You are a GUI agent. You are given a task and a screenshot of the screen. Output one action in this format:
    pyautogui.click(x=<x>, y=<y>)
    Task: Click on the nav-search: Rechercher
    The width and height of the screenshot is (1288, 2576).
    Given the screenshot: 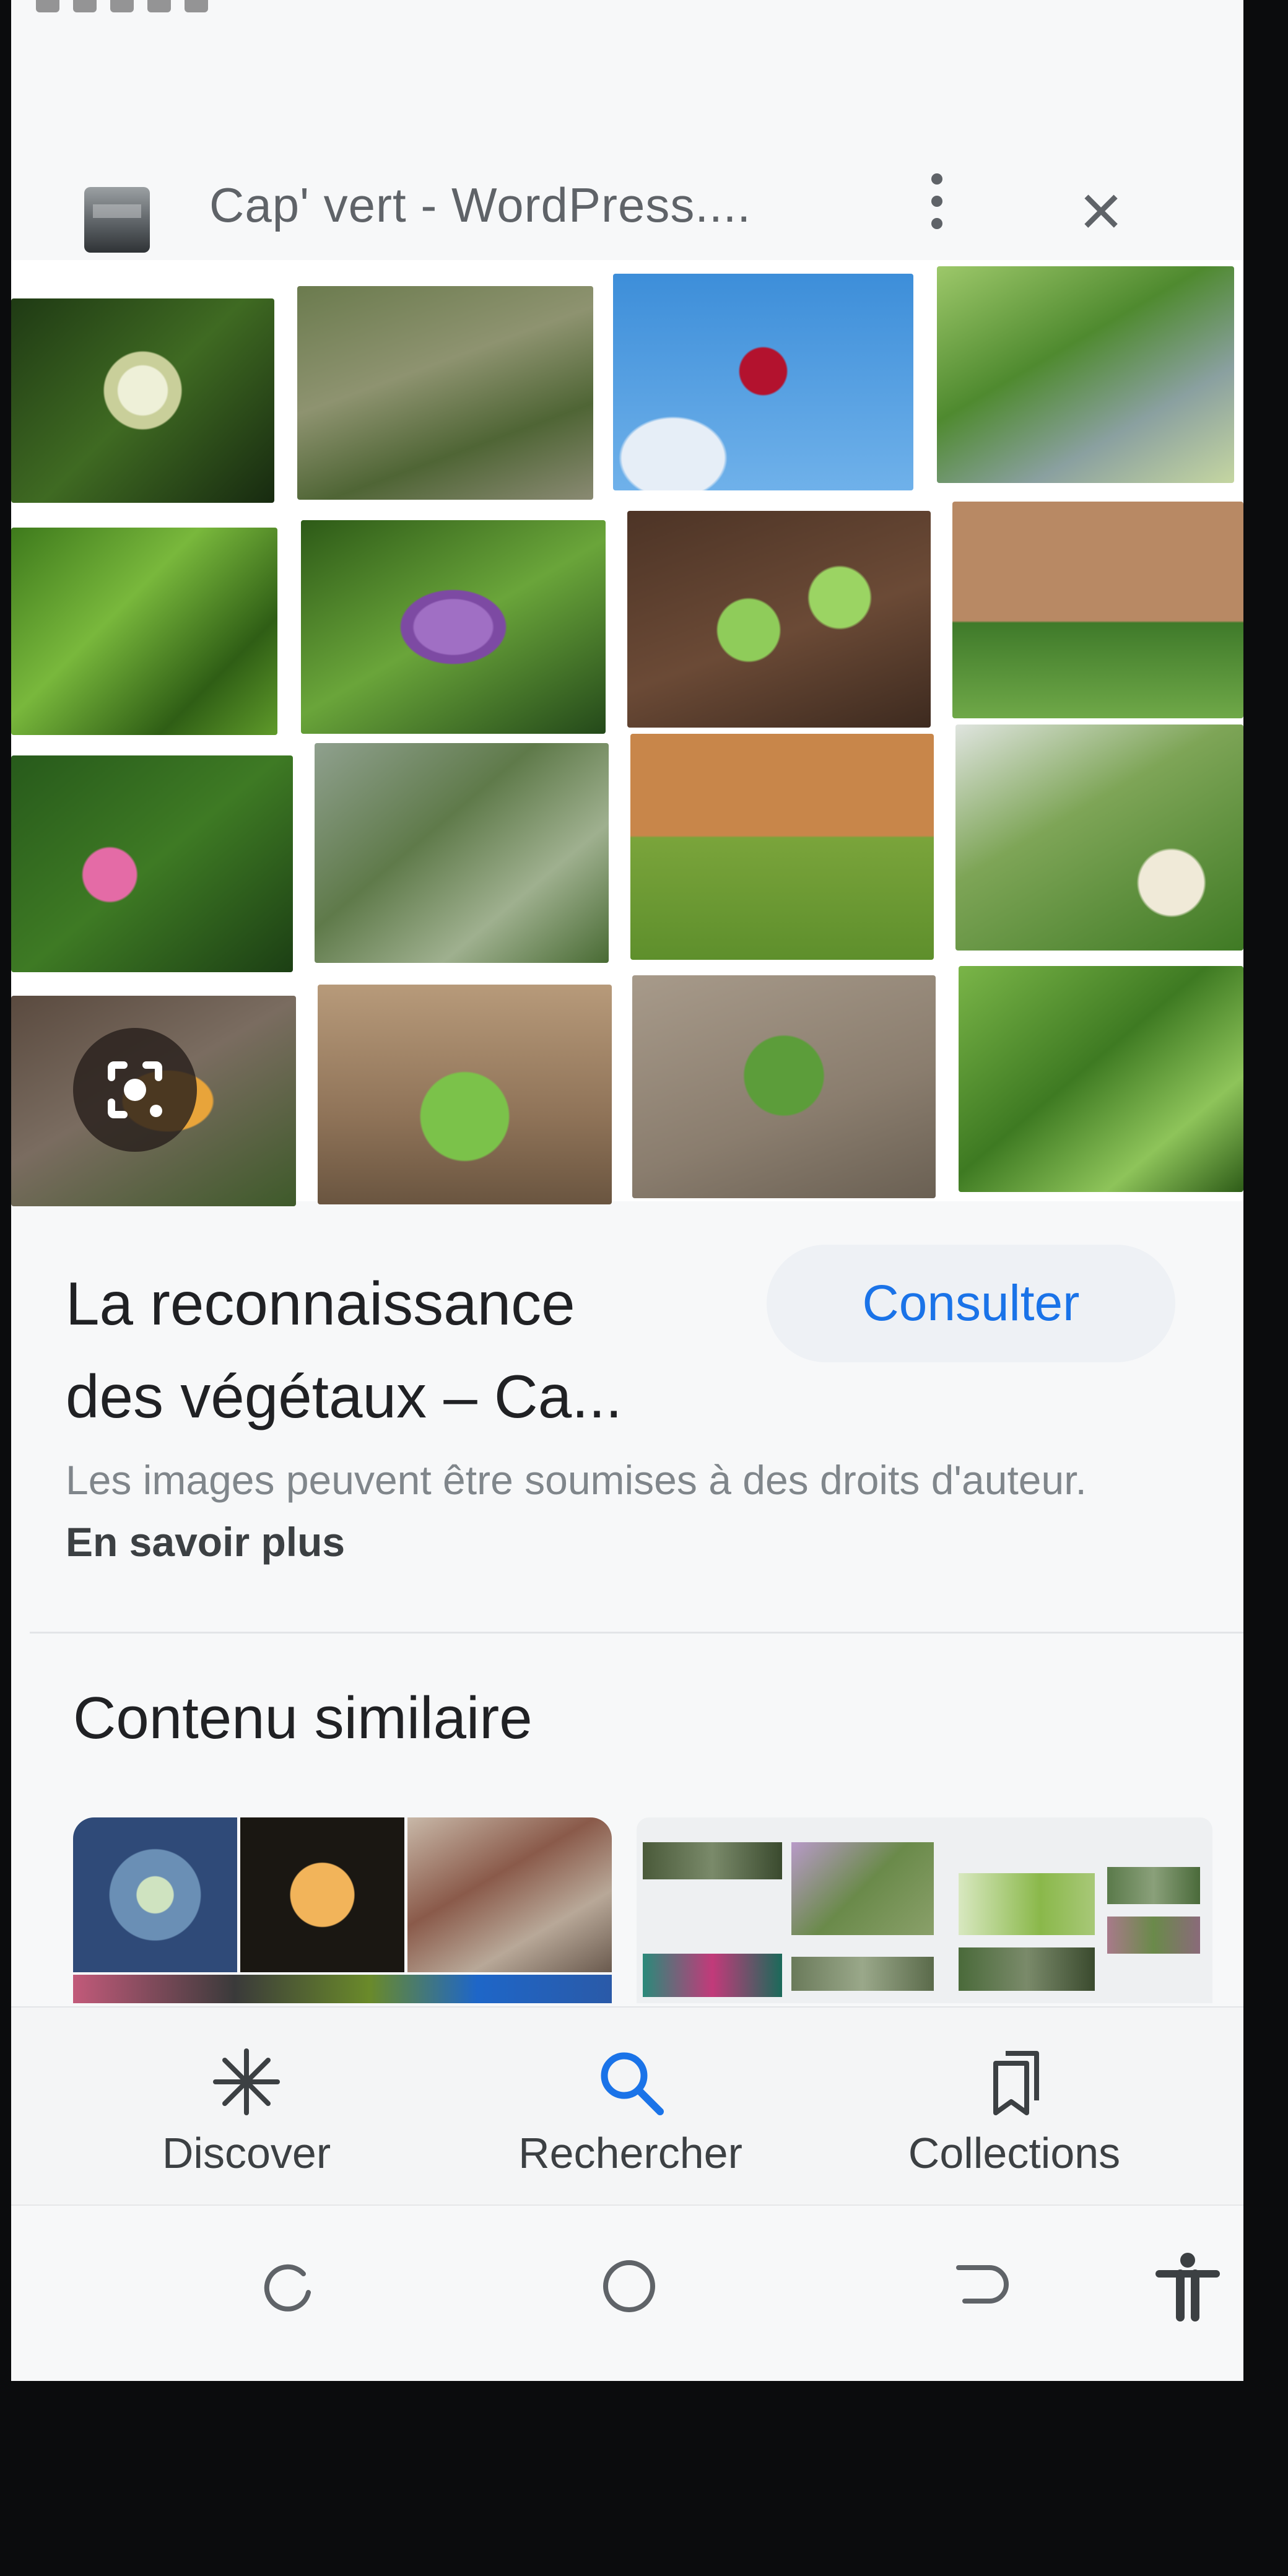 What is the action you would take?
    pyautogui.click(x=630, y=2119)
    